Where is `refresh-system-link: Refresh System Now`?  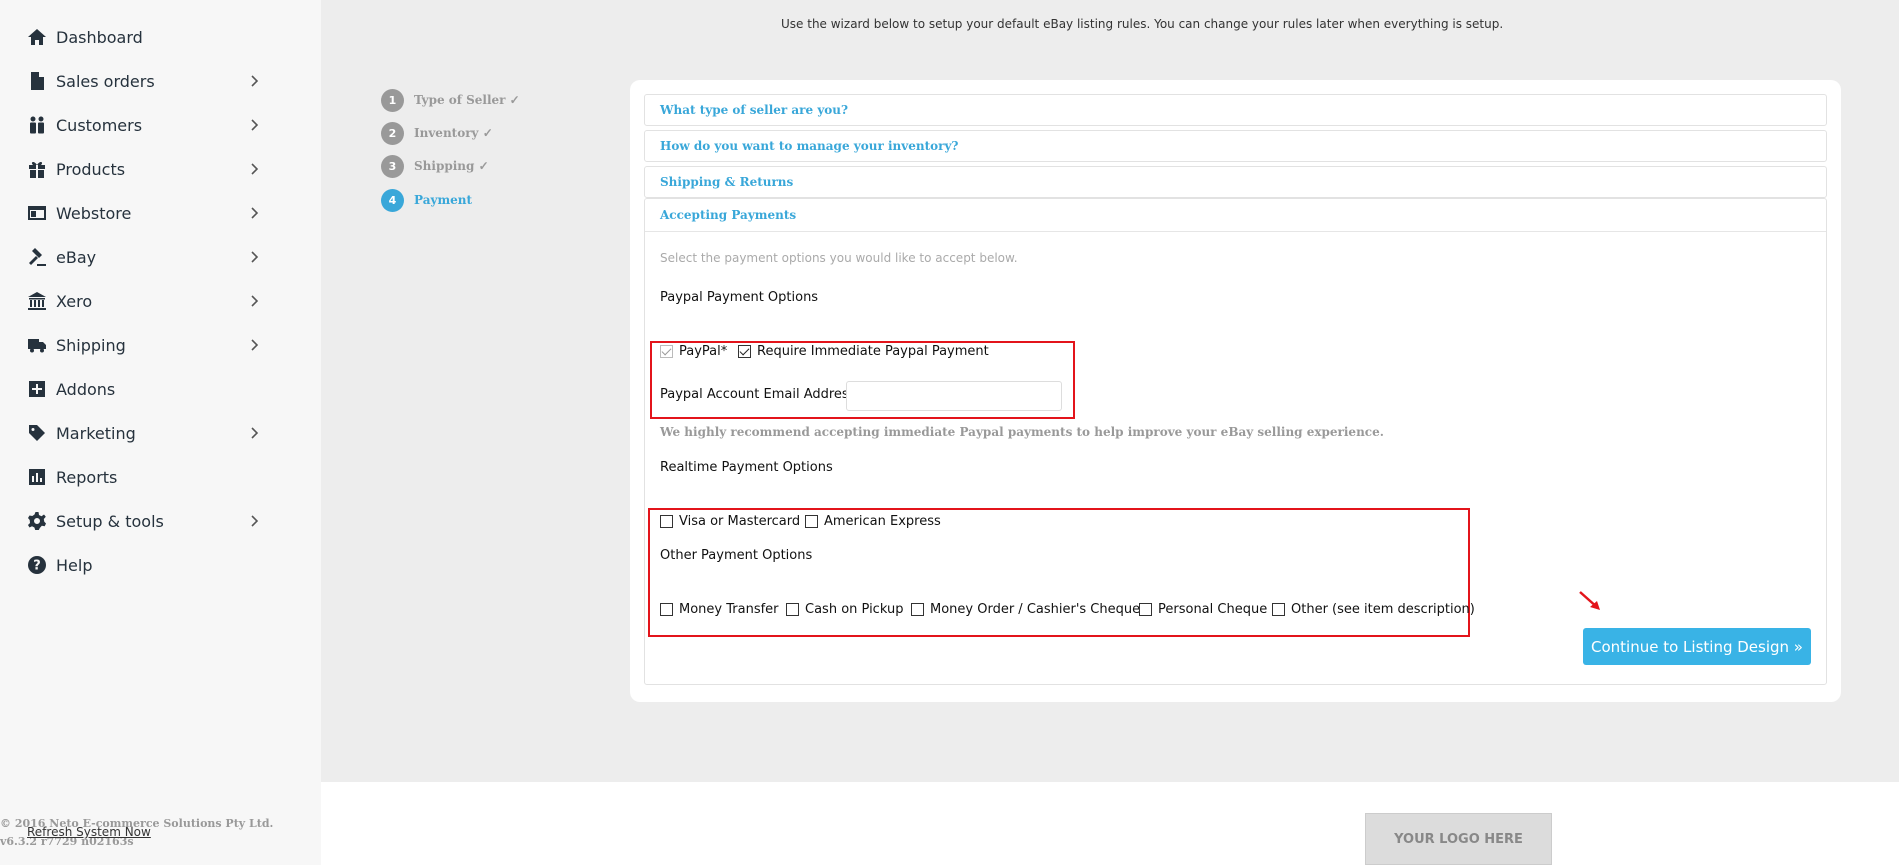 refresh-system-link: Refresh System Now is located at coordinates (89, 832).